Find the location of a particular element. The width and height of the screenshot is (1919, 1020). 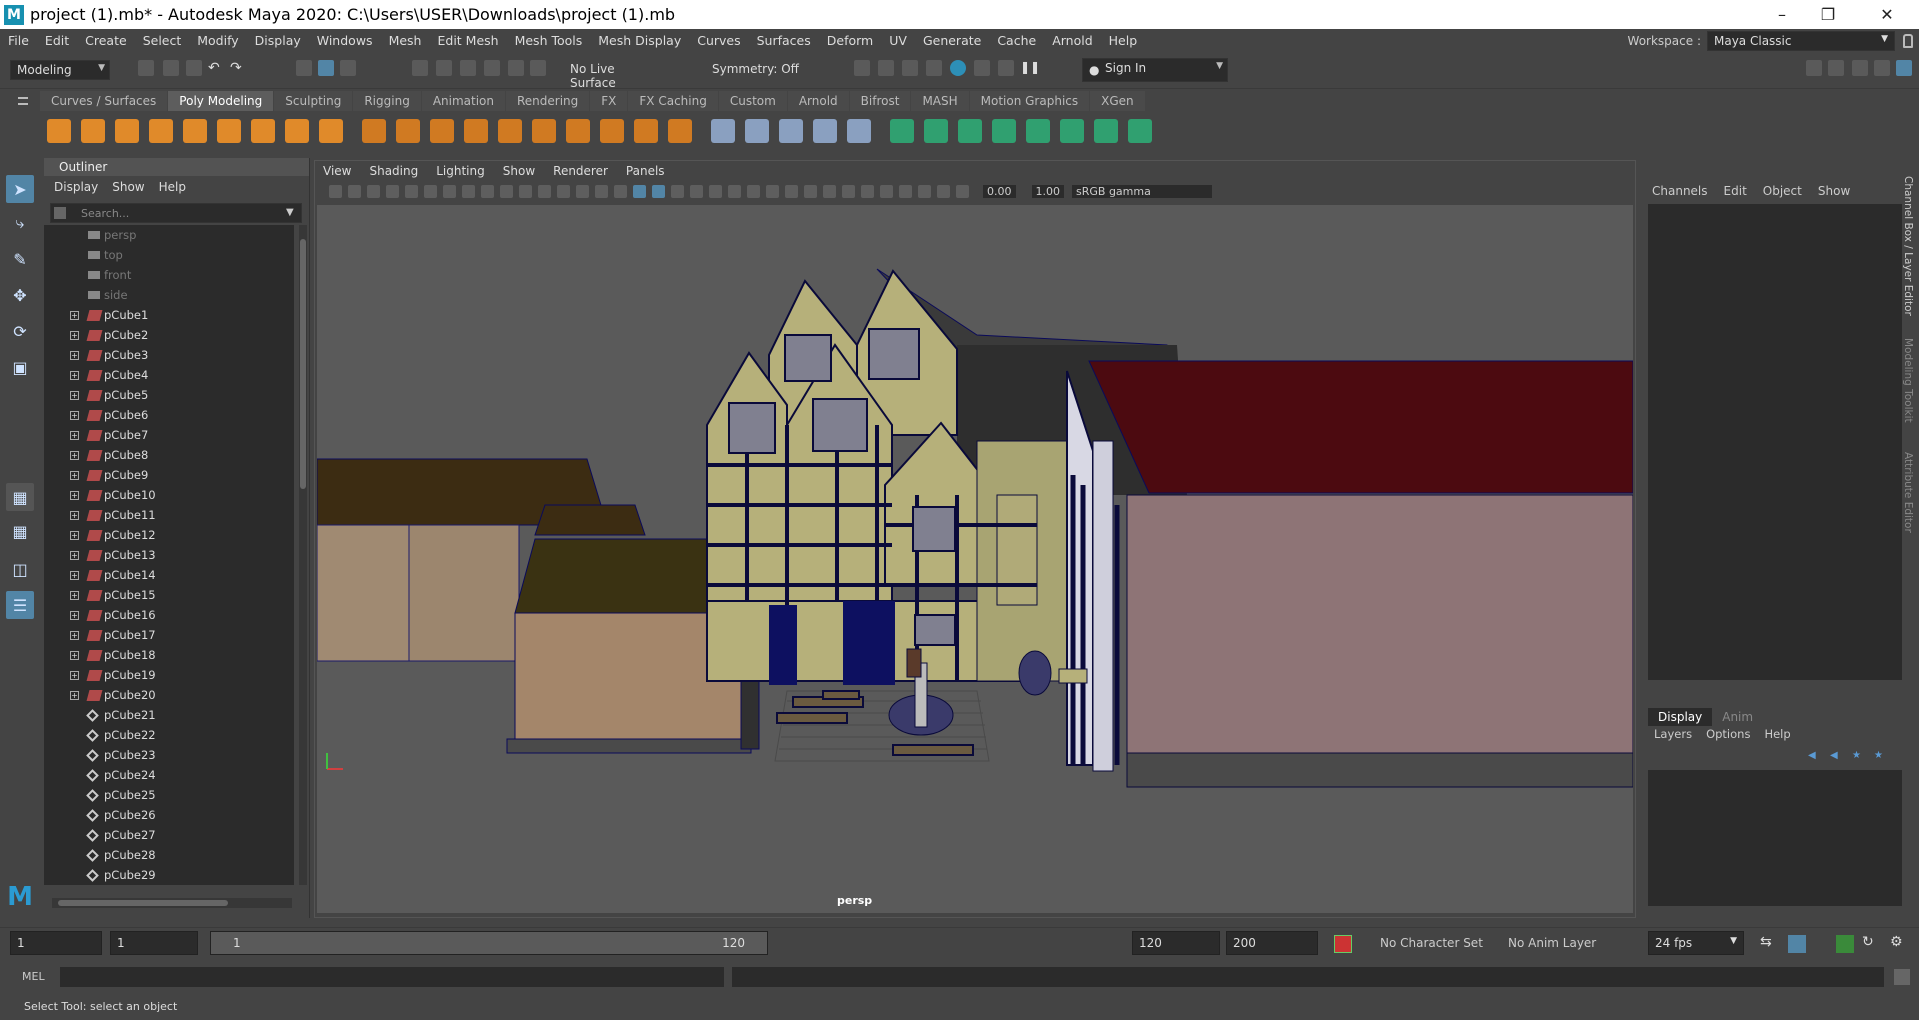

symmetry-dropdown: Symmetry: Off is located at coordinates (756, 70).